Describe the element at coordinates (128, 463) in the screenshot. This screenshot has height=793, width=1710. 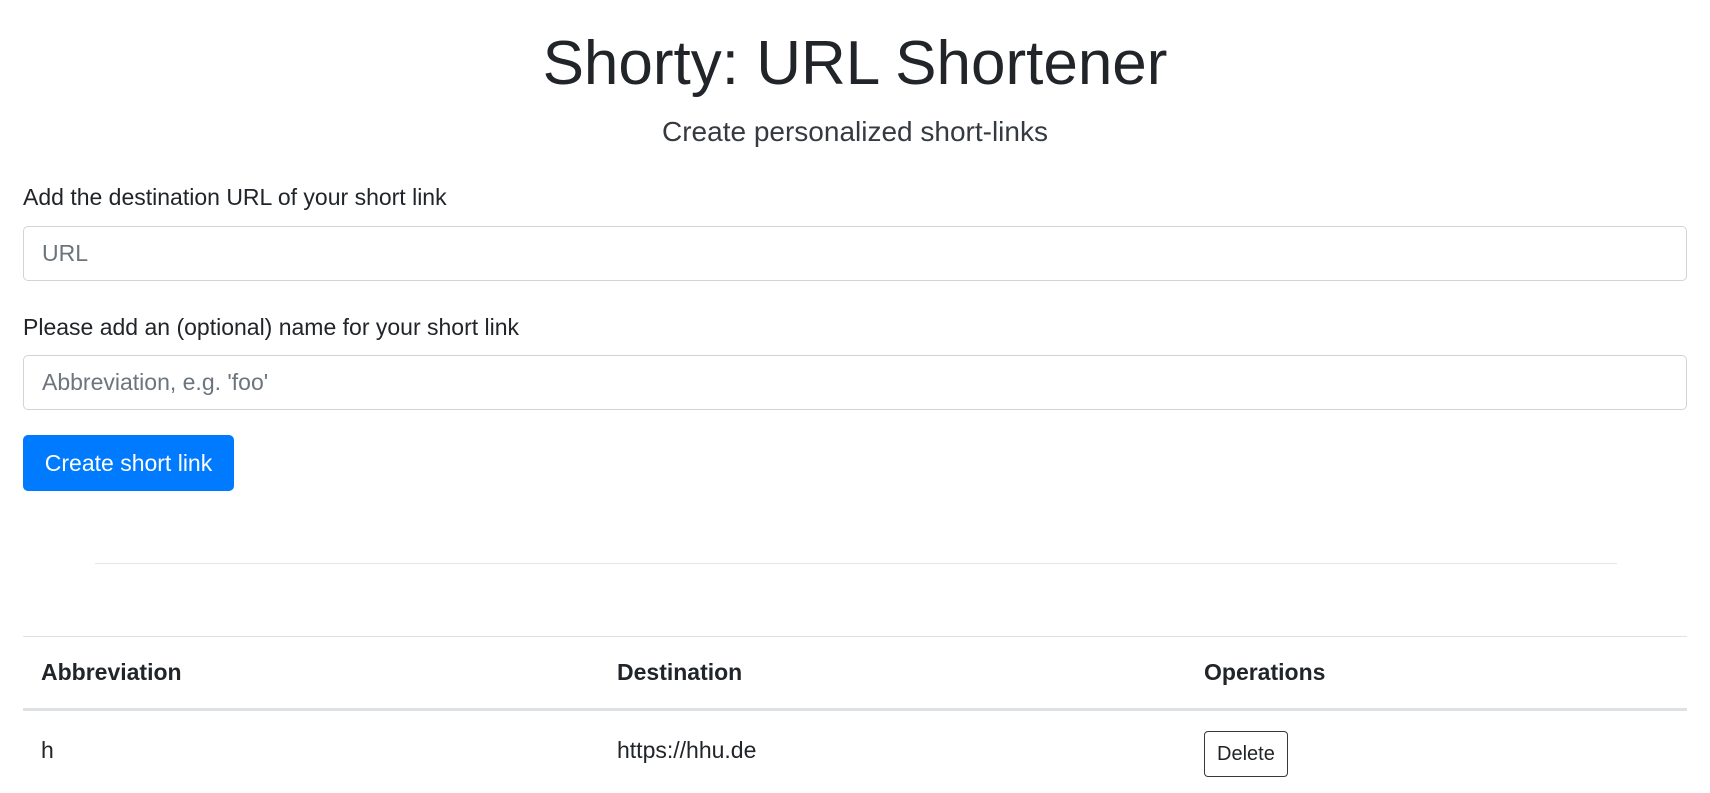
I see `create-short-link-button: Create short link` at that location.